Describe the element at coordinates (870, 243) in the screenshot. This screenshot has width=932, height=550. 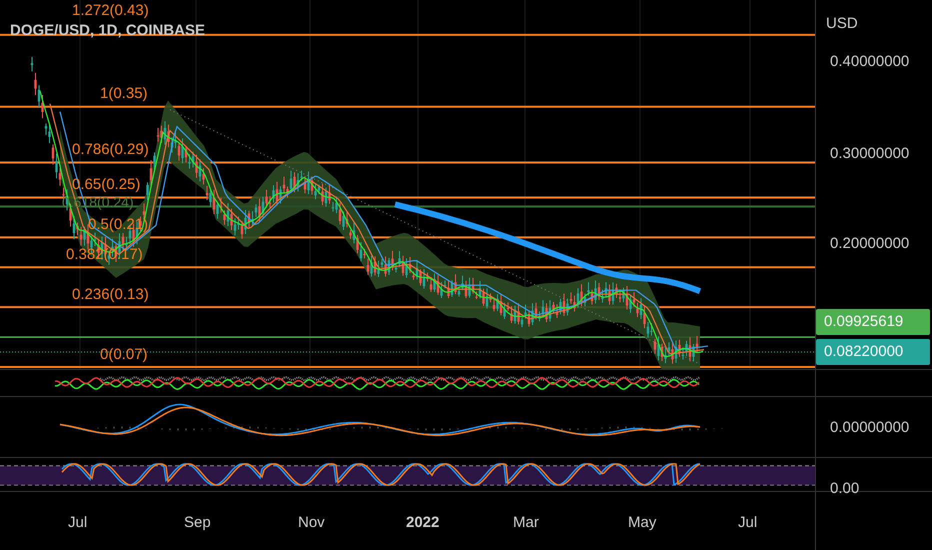
I see `price-tick: 0.20000000` at that location.